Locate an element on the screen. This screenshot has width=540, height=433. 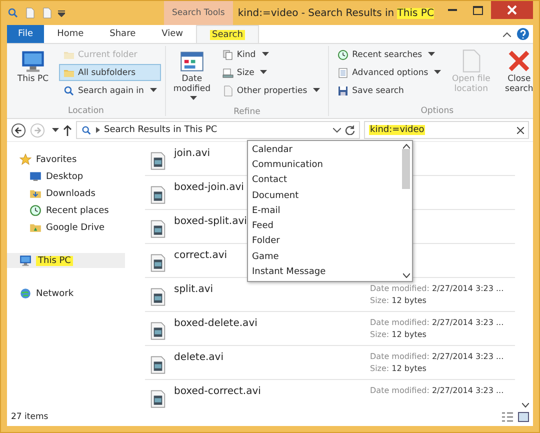
file-name: boxed-delete.avi is located at coordinates (270, 331).